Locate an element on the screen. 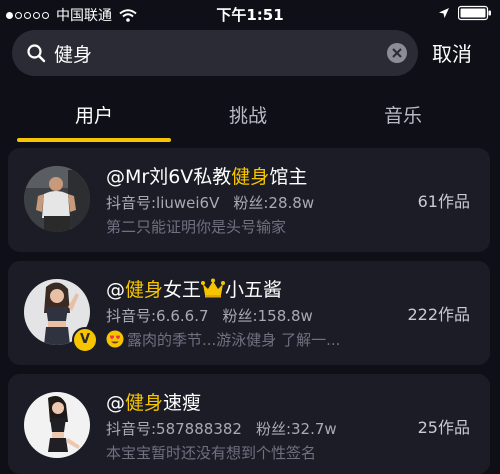 The height and width of the screenshot is (474, 500). name-suffix: 馆主 is located at coordinates (288, 177).